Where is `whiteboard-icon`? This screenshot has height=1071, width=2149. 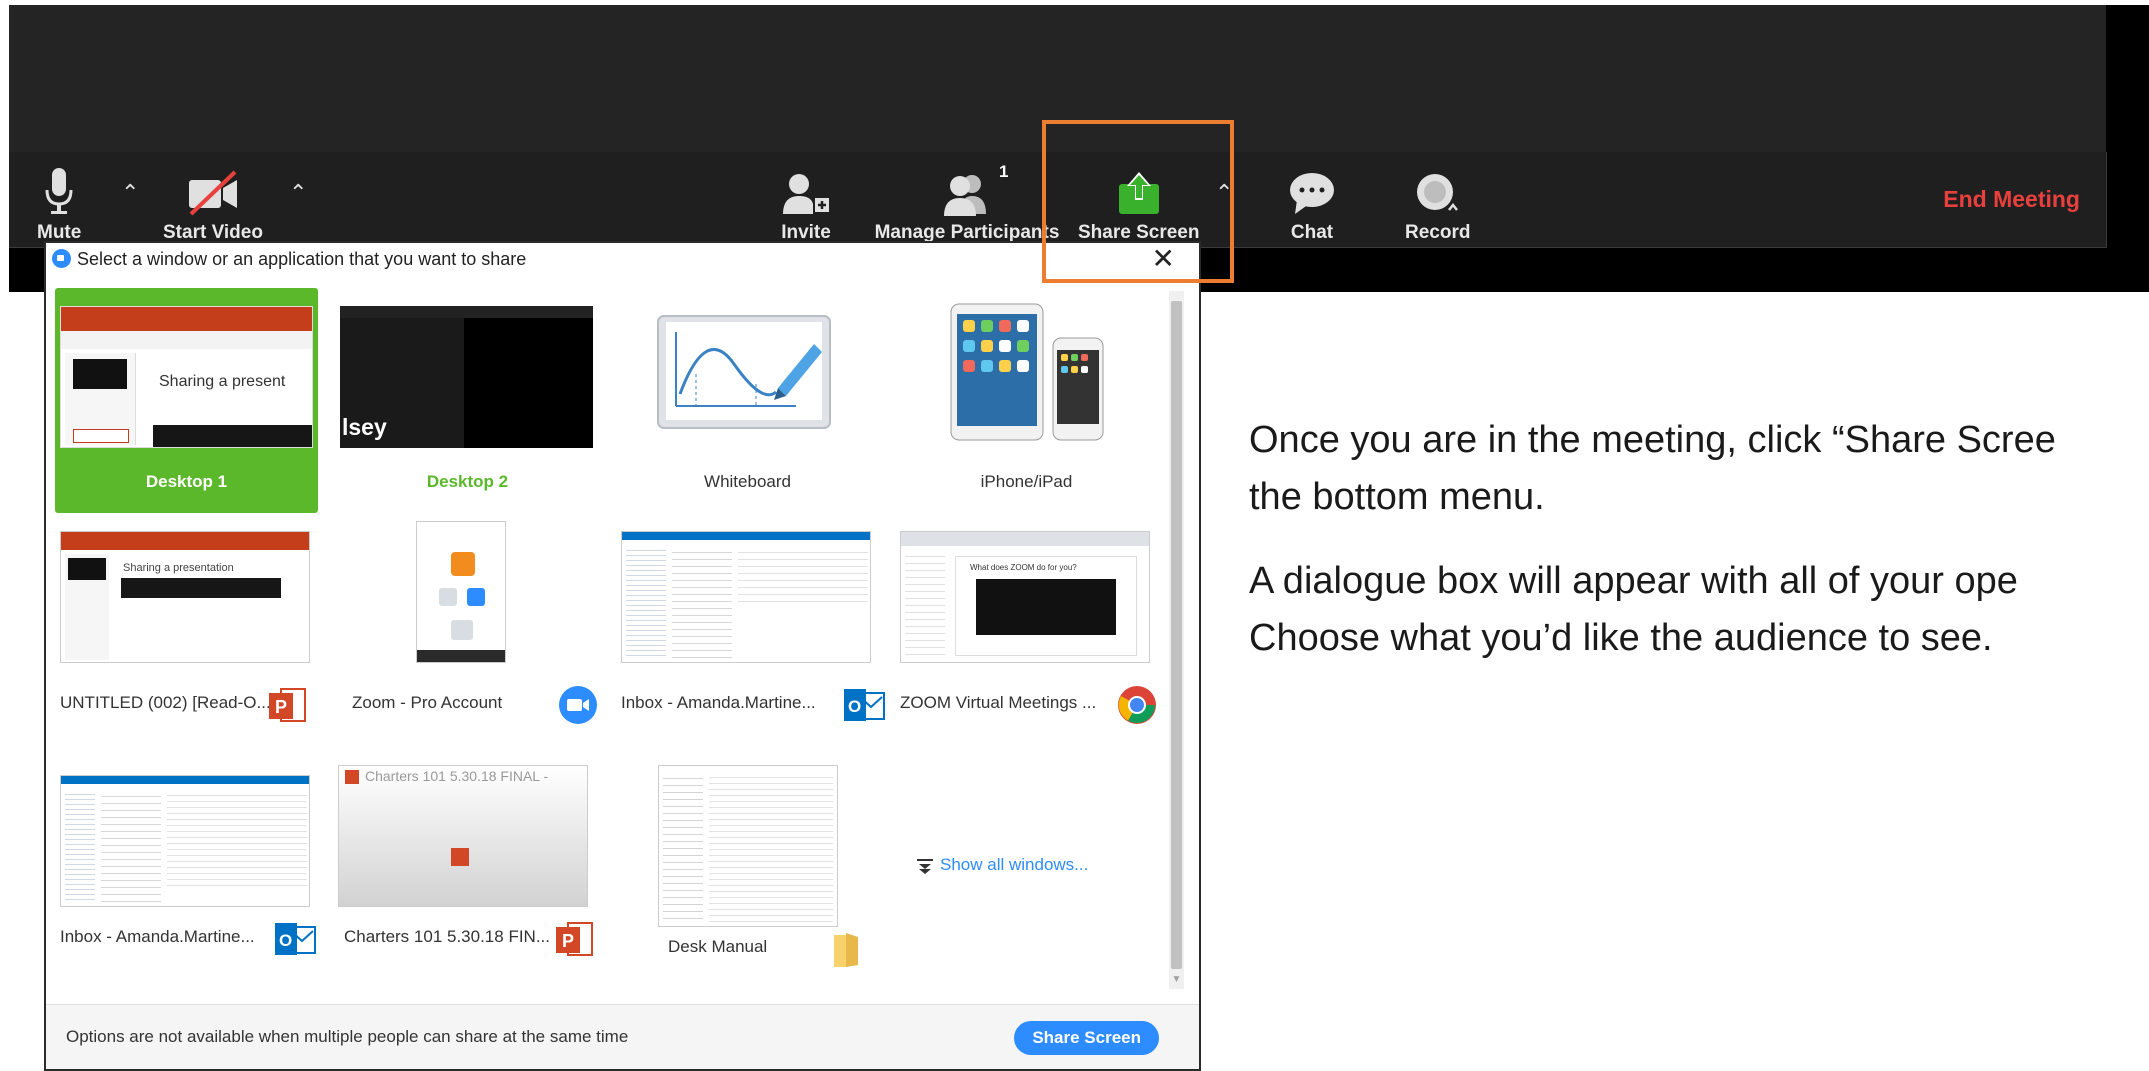 whiteboard-icon is located at coordinates (746, 375).